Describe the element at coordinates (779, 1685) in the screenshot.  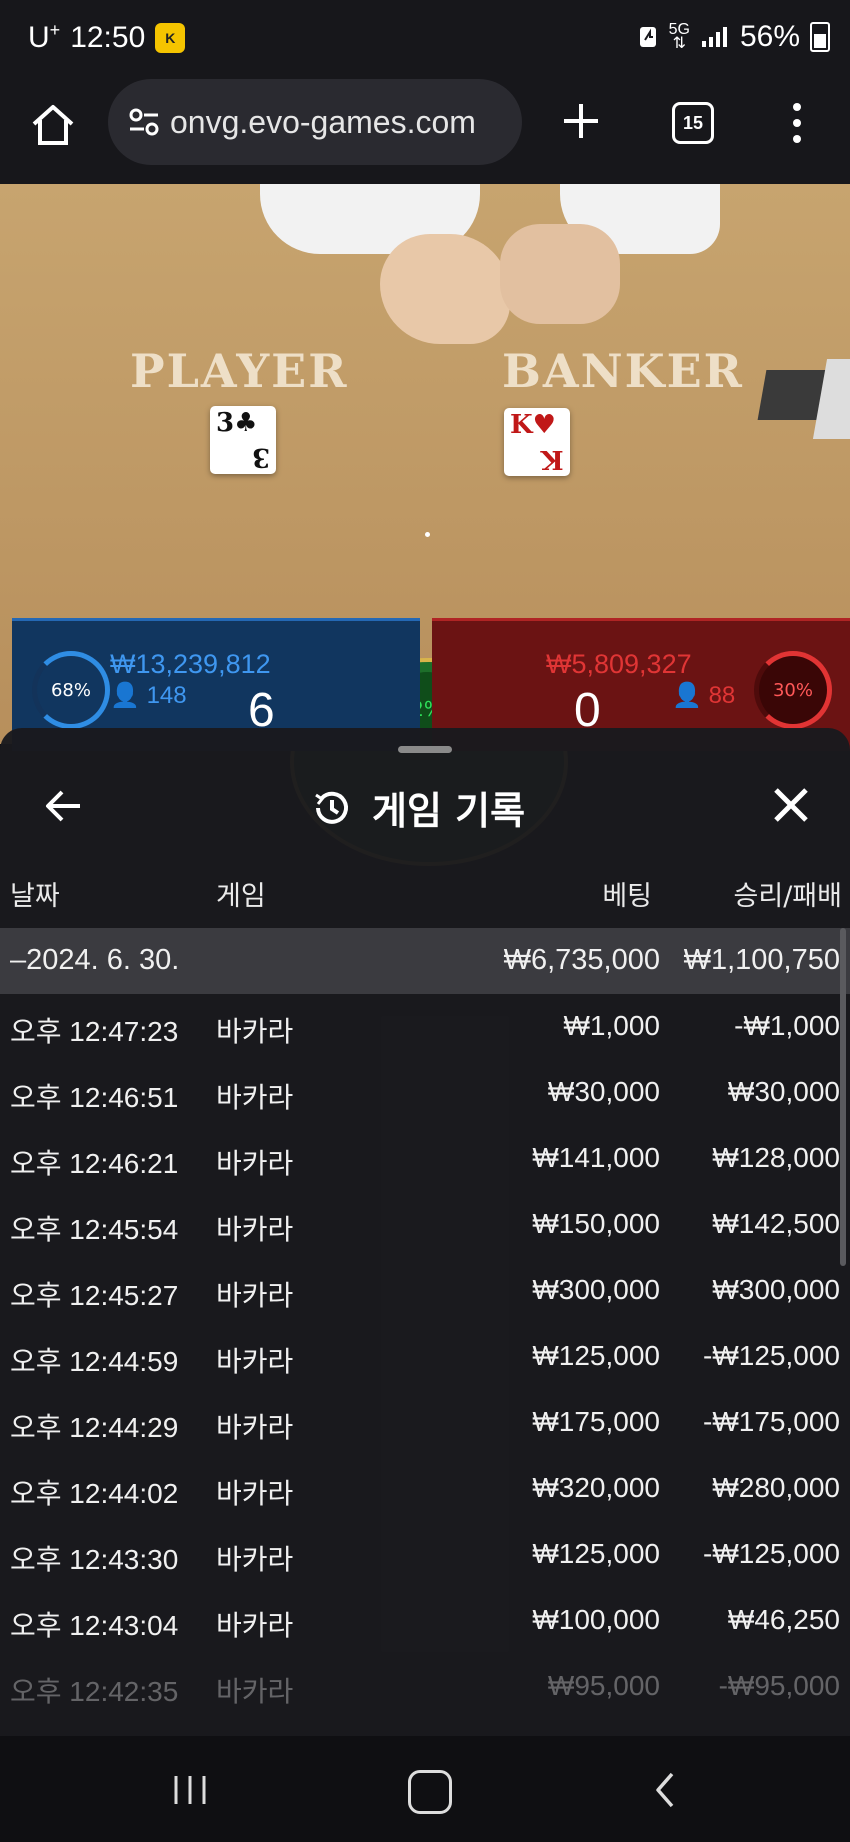
I see `row-win-loss: -₩95,000` at that location.